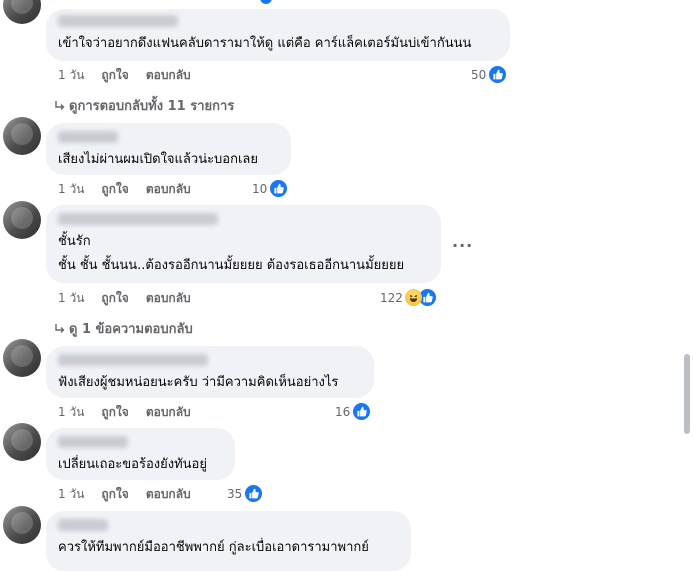  What do you see at coordinates (391, 297) in the screenshot?
I see `reaction-count-value: 122` at bounding box center [391, 297].